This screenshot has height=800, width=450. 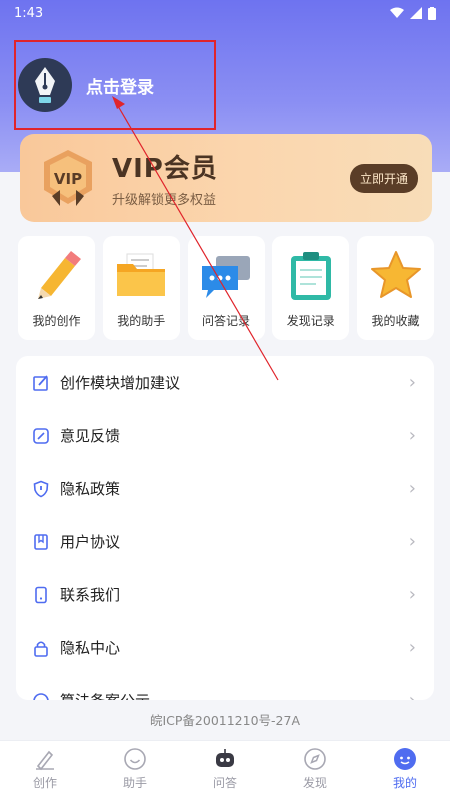 I want to click on wifi-icon, so click(x=397, y=12).